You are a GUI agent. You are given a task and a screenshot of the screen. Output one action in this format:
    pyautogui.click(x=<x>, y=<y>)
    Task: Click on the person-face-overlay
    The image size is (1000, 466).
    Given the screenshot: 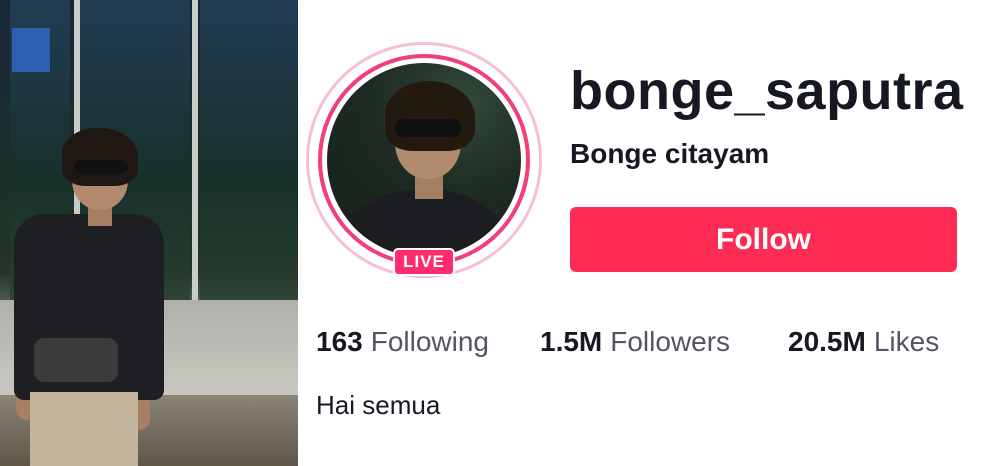 What is the action you would take?
    pyautogui.click(x=100, y=179)
    